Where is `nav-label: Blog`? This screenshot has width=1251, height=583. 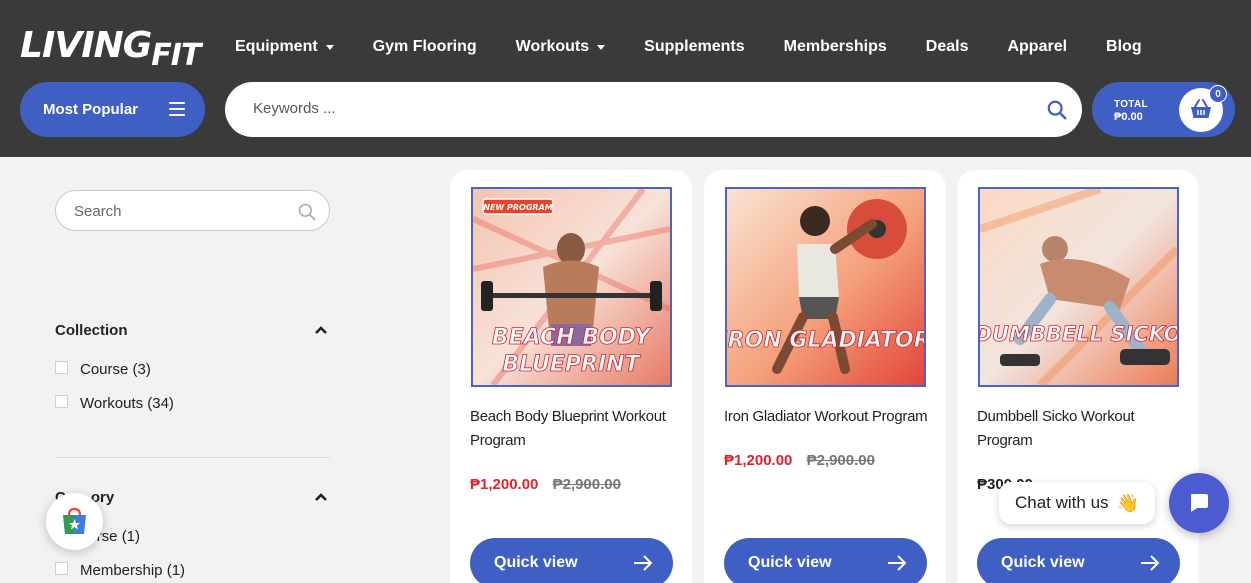 nav-label: Blog is located at coordinates (1124, 46).